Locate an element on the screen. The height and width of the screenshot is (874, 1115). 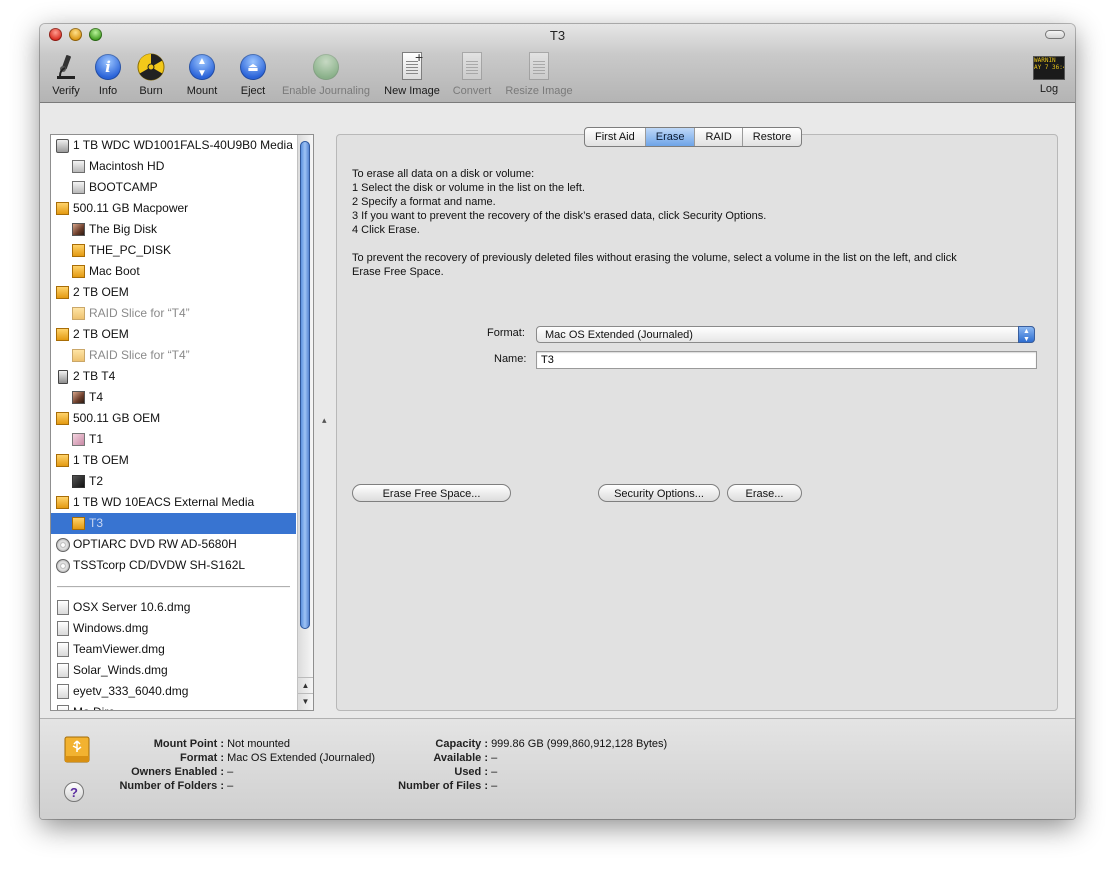
disk-row: 500.11 GB OEM is located at coordinates (173, 418).